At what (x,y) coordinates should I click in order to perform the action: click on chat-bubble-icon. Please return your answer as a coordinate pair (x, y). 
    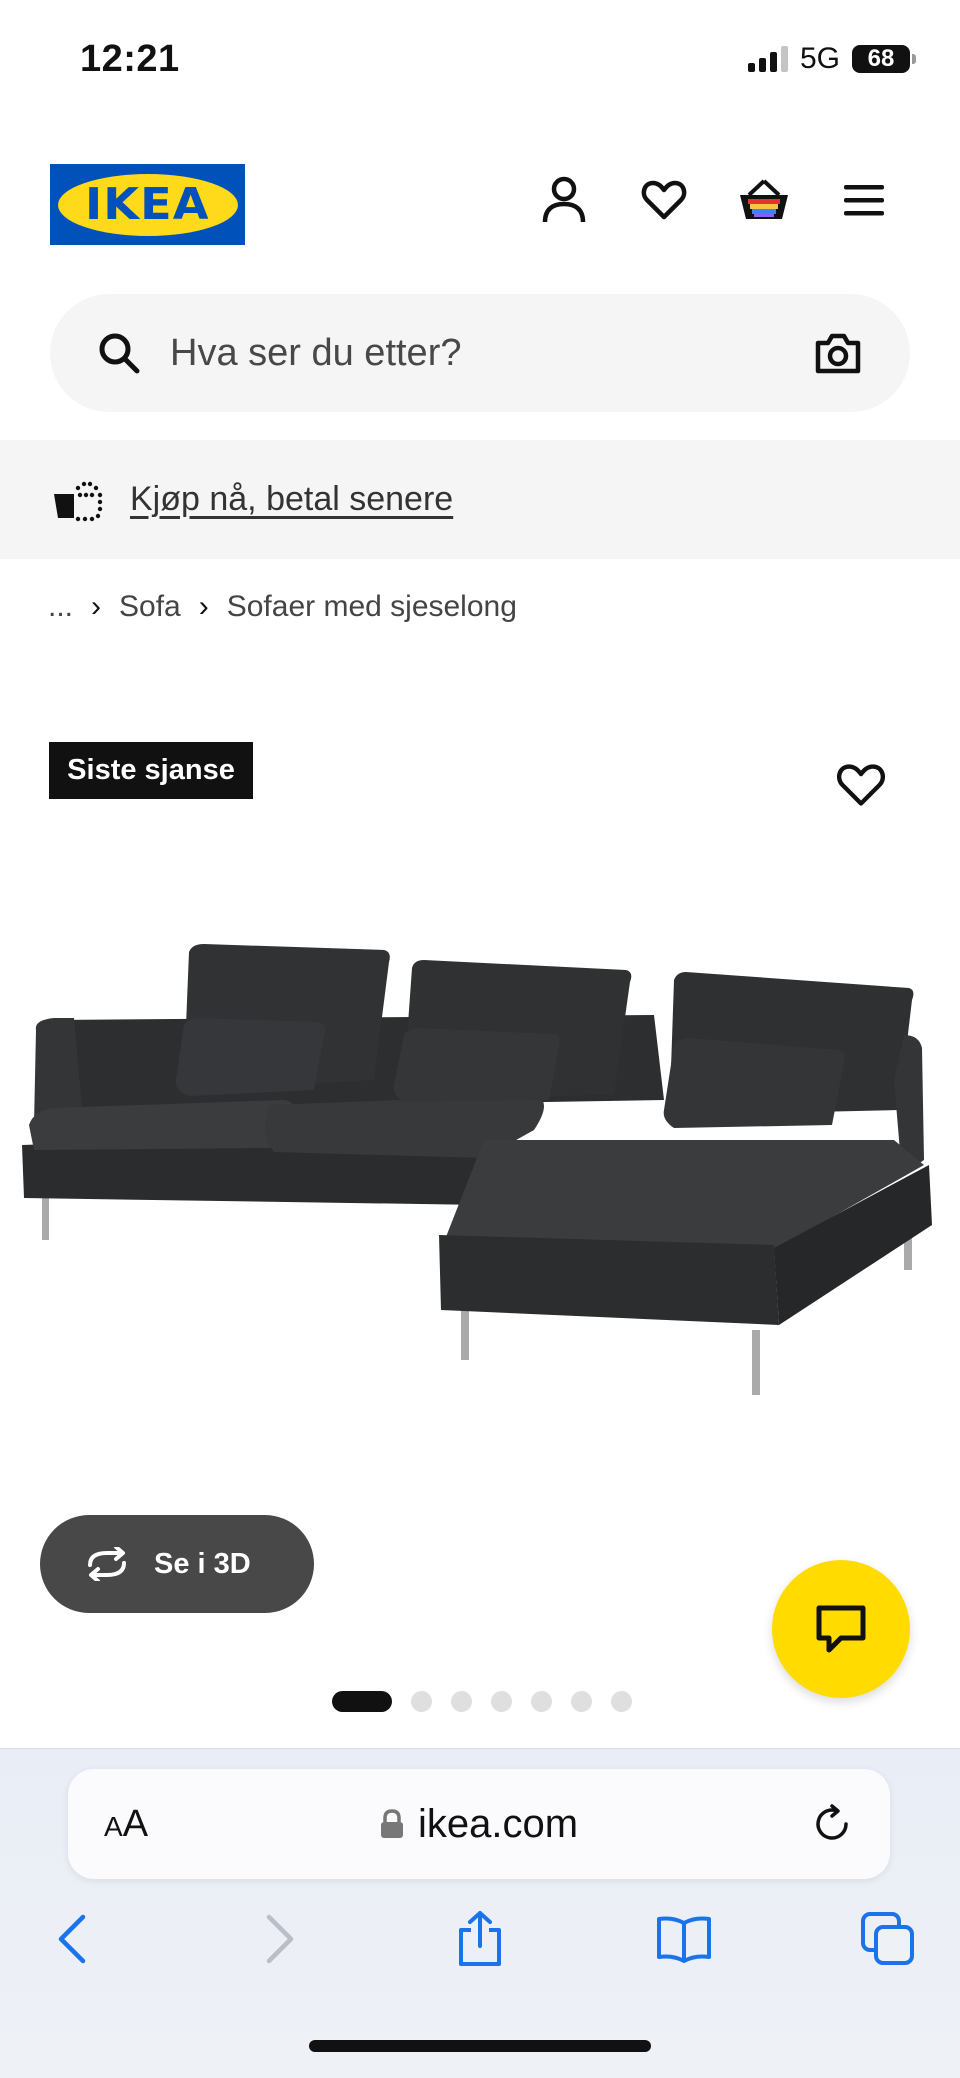
    Looking at the image, I should click on (841, 1629).